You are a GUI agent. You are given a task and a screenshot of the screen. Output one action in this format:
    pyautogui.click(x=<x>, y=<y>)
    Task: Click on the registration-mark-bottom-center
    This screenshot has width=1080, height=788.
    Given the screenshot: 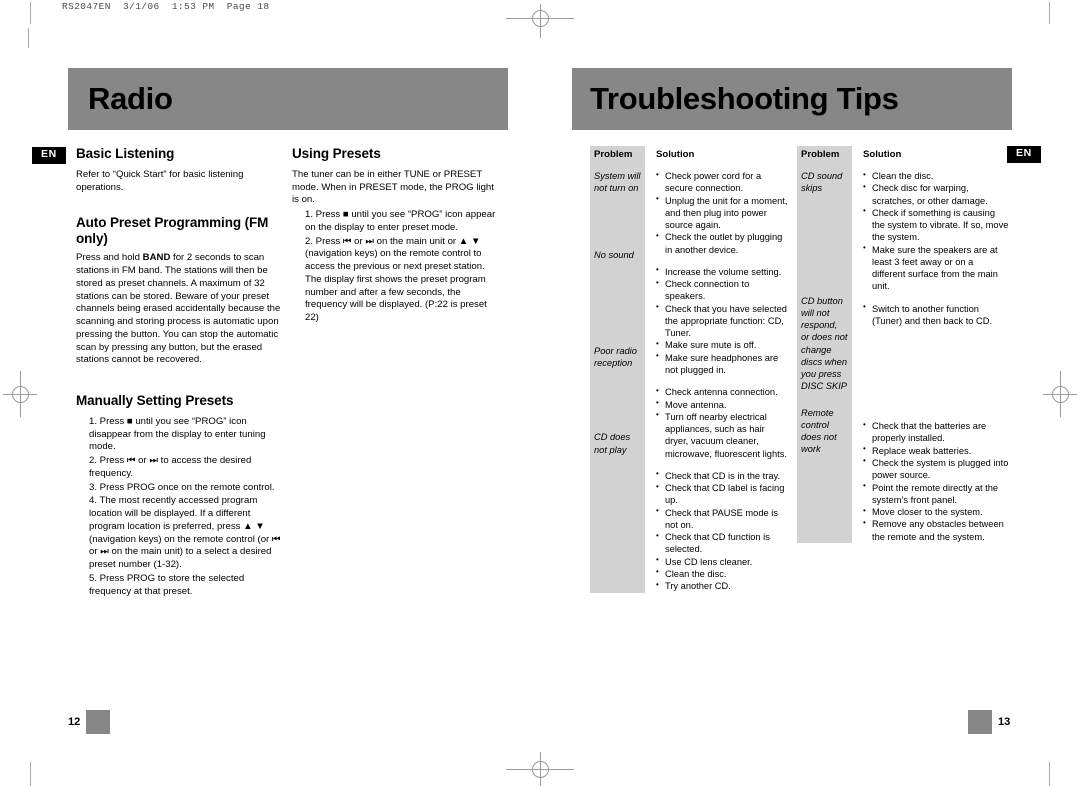 What is the action you would take?
    pyautogui.click(x=540, y=769)
    